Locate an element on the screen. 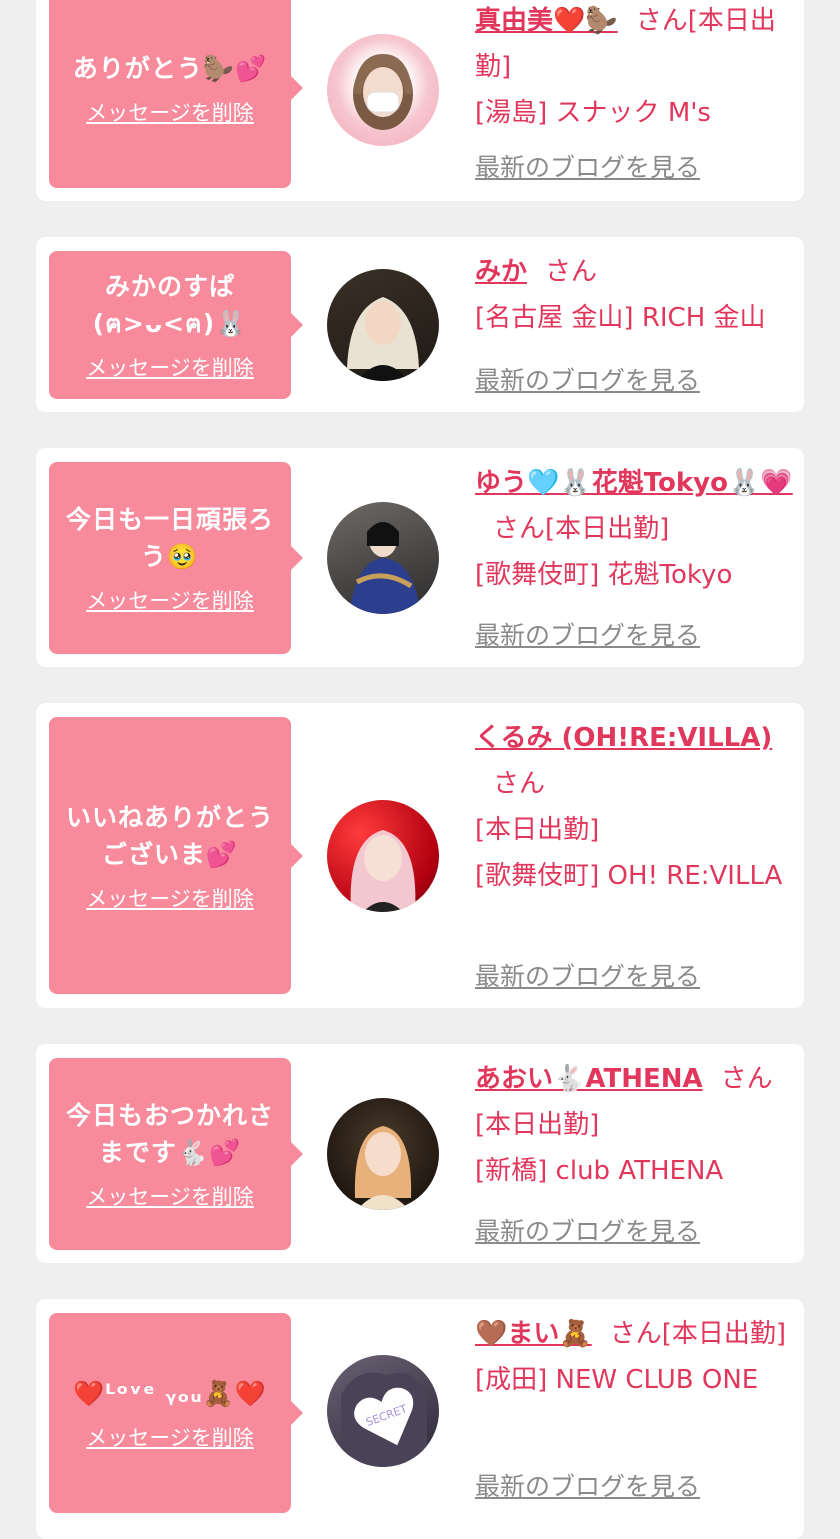 The image size is (840, 1539). location-text: [湯島] スナック M's is located at coordinates (593, 113).